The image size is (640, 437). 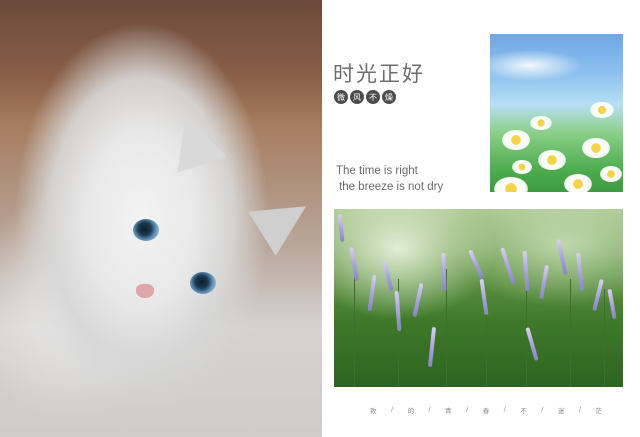 I want to click on footer-char: 不, so click(x=523, y=411).